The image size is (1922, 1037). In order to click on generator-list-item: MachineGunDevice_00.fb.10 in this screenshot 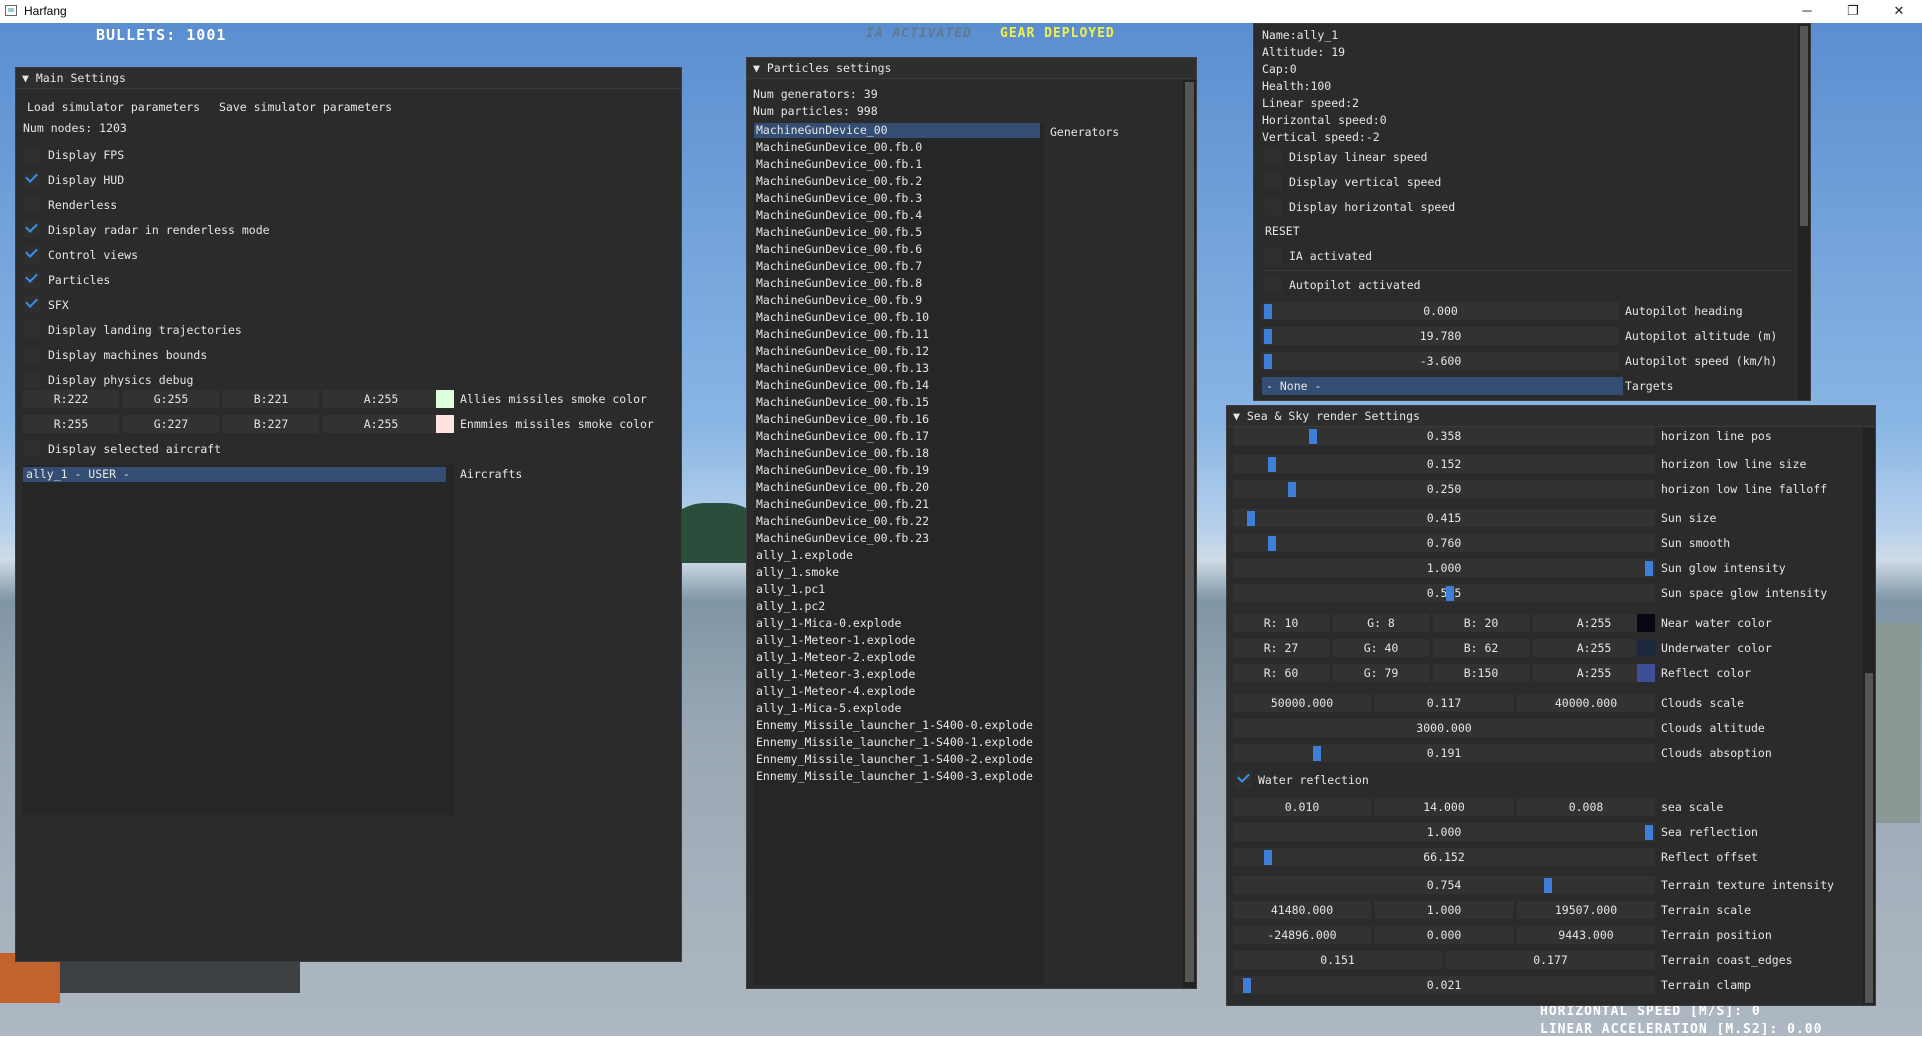, I will do `click(841, 317)`.